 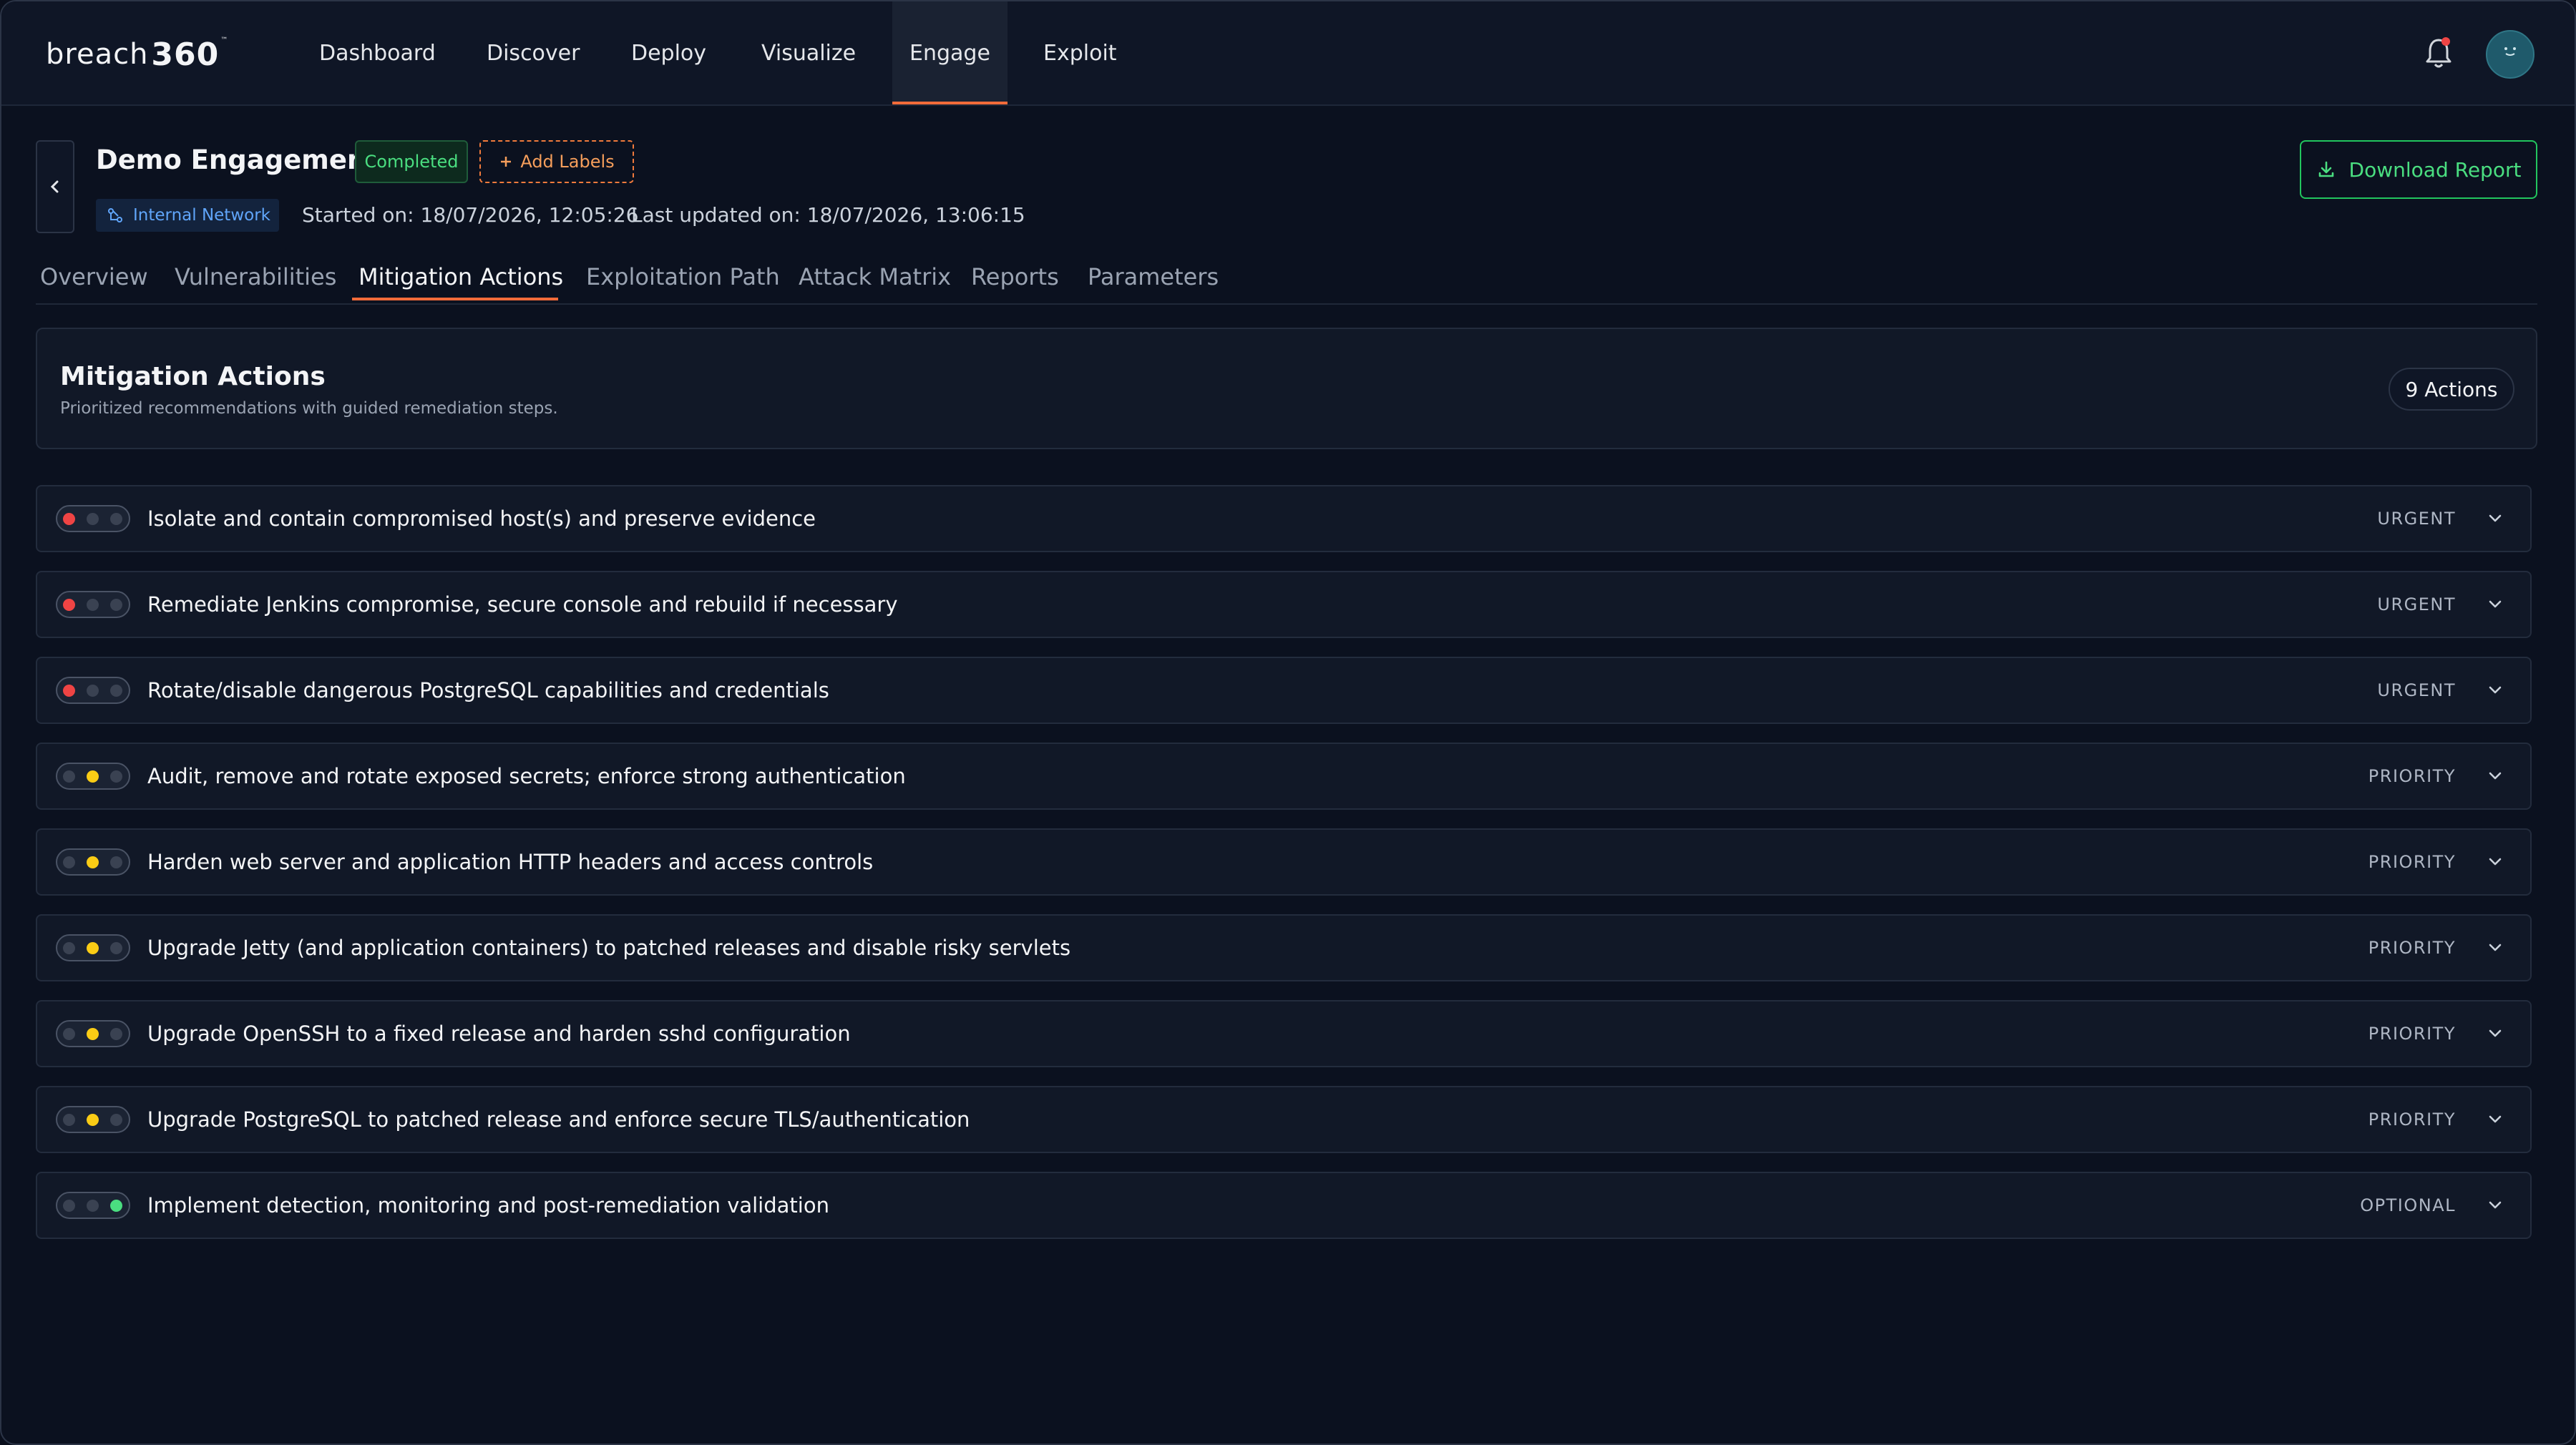 I want to click on logo-number: 360, so click(x=185, y=54).